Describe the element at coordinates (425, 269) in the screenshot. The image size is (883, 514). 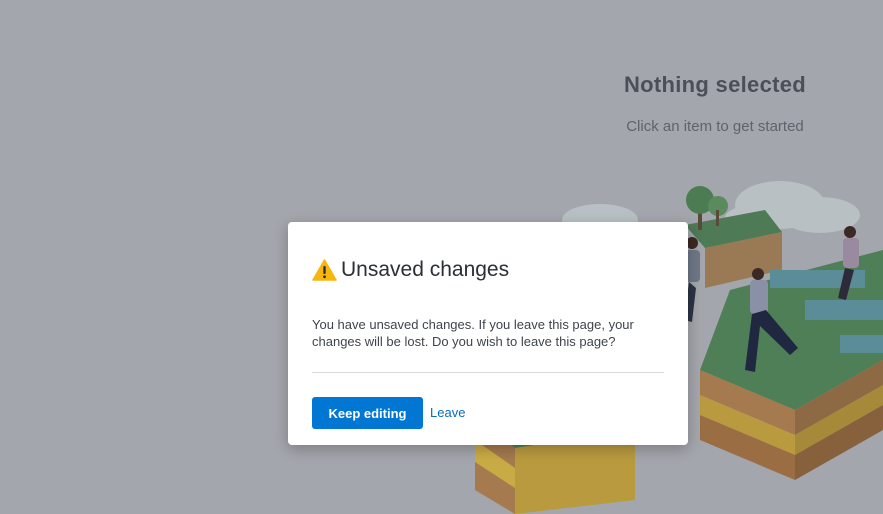
I see `dialog-title: Unsaved changes` at that location.